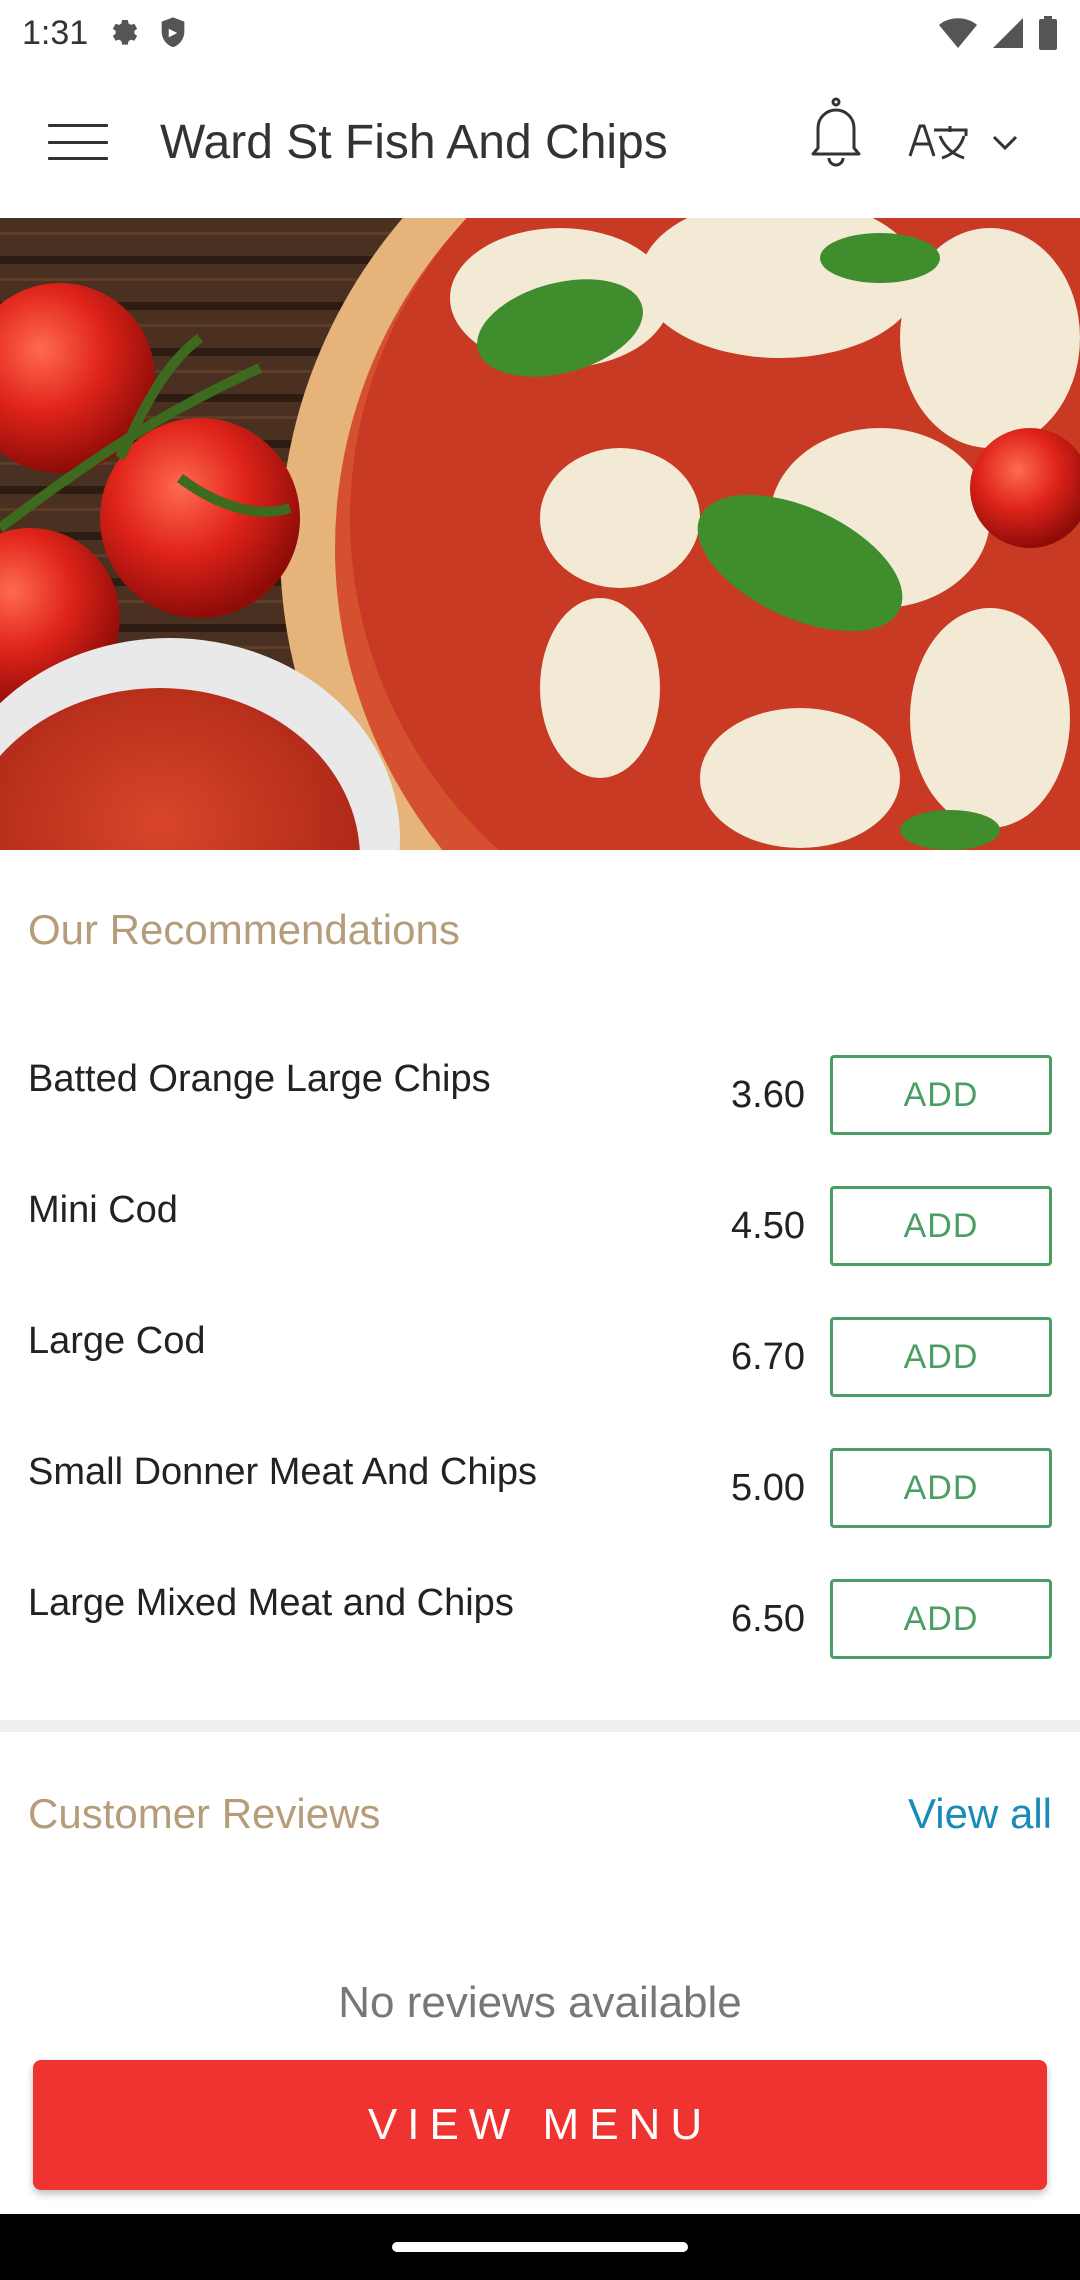  I want to click on status-time: 1:31, so click(55, 32).